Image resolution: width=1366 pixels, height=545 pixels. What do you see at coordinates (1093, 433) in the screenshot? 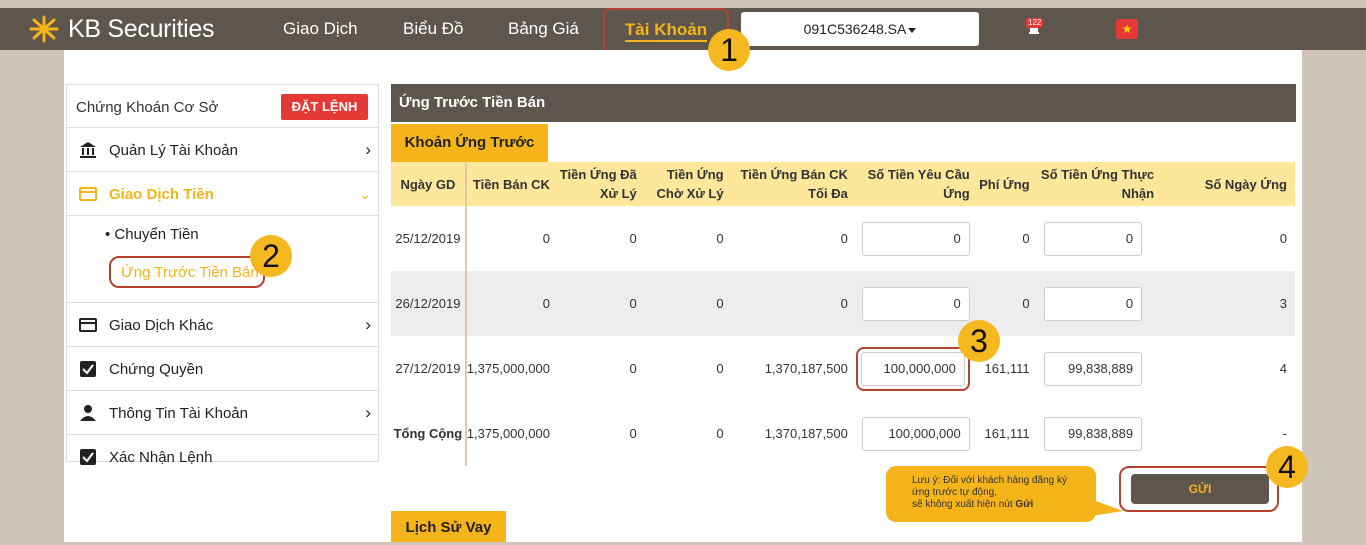
I see `total-received-field: 99,838,889` at bounding box center [1093, 433].